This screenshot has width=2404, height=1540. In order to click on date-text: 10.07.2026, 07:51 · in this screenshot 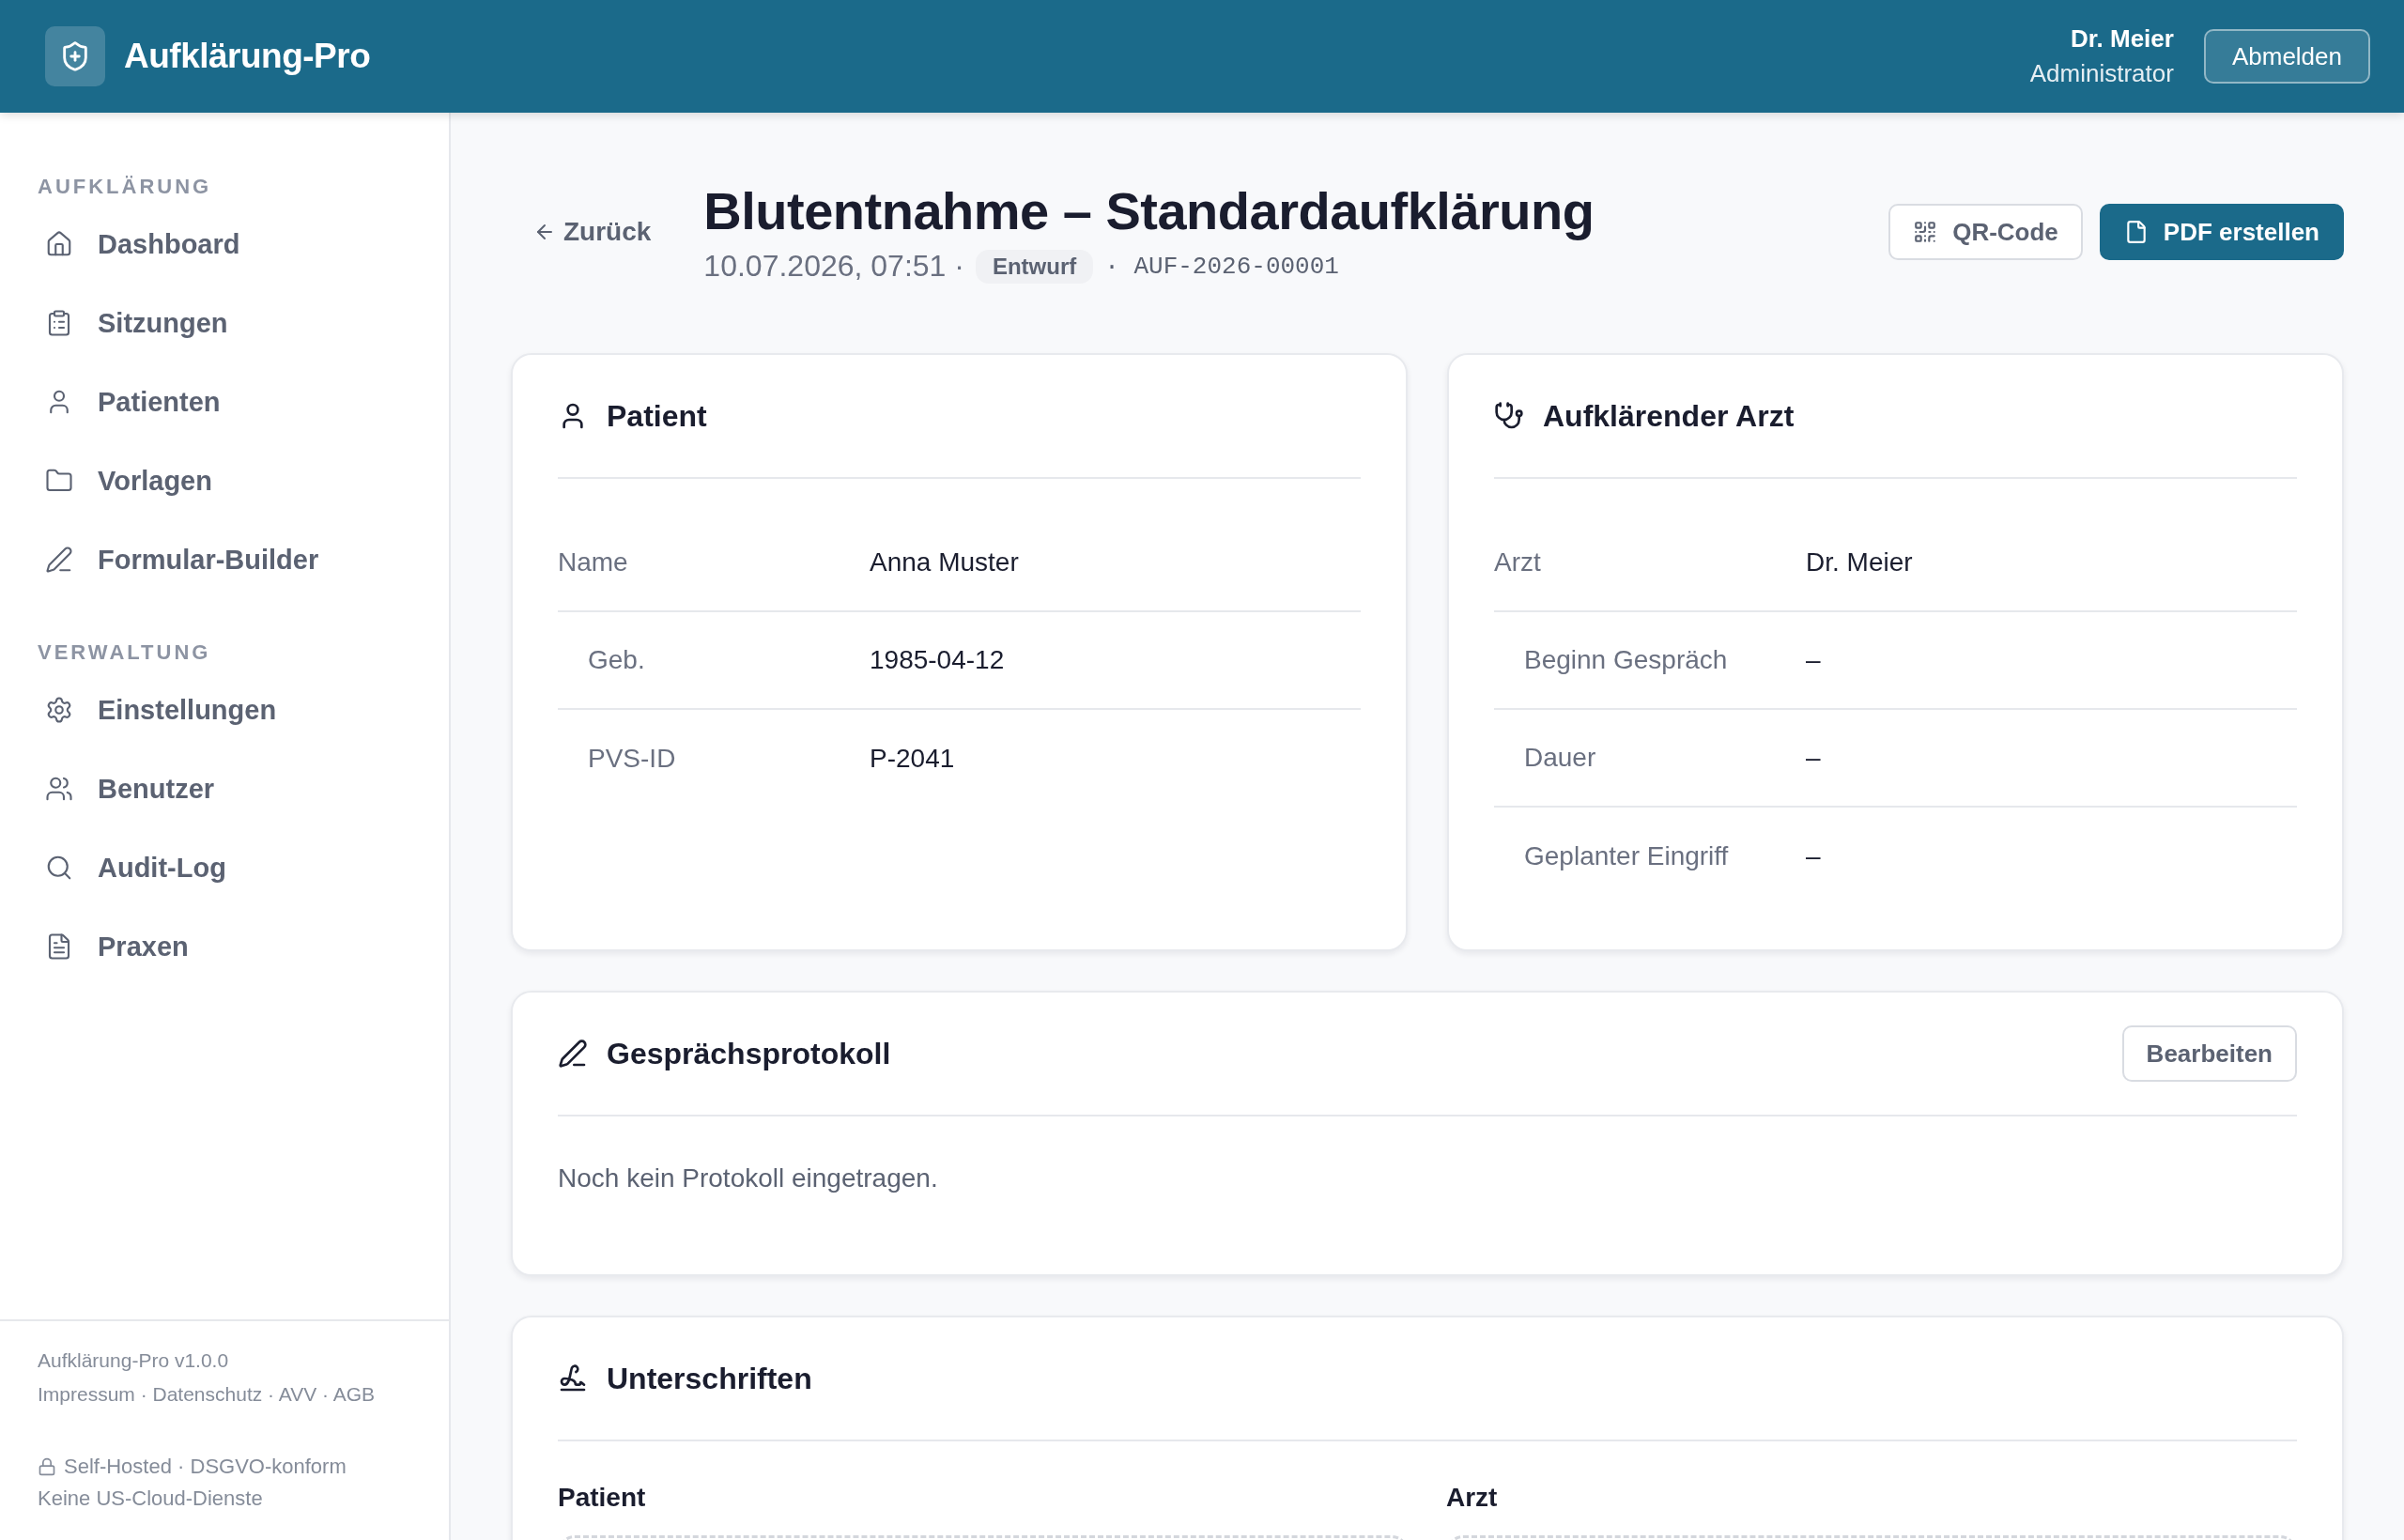, I will do `click(833, 266)`.